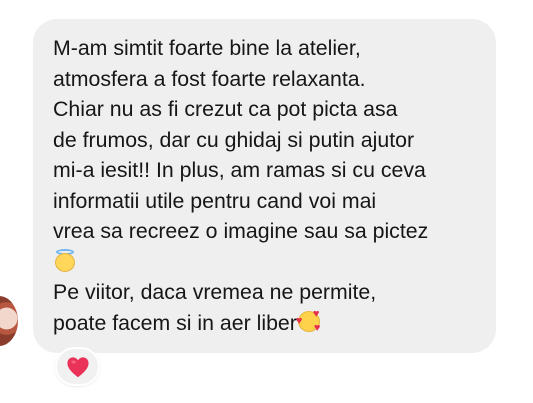 This screenshot has width=533, height=403. What do you see at coordinates (308, 320) in the screenshot?
I see `smiling-face-with-hearts-emoji: ♥ ♥ ♥` at bounding box center [308, 320].